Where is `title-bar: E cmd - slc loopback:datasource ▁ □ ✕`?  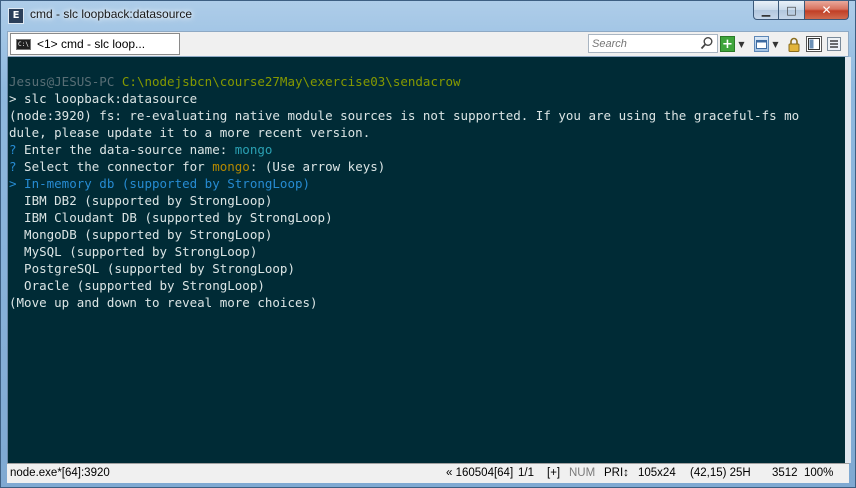 title-bar: E cmd - slc loopback:datasource ▁ □ ✕ is located at coordinates (428, 16).